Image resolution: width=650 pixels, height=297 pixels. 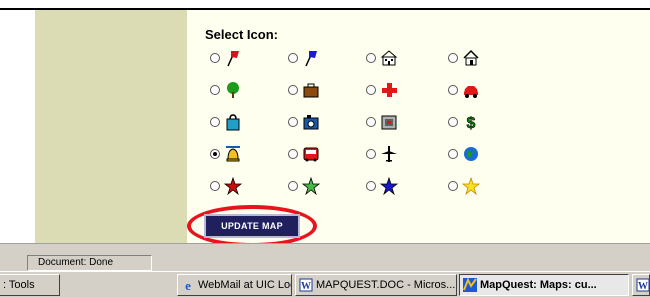 I want to click on icon-option-stadium, so click(x=391, y=122).